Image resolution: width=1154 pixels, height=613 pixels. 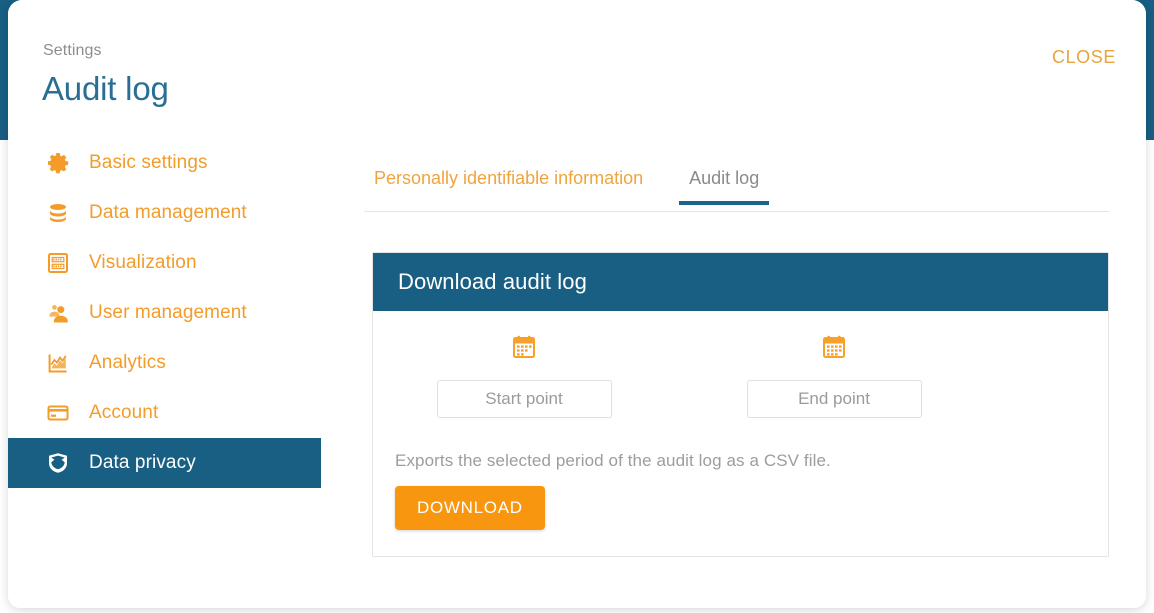 What do you see at coordinates (58, 413) in the screenshot?
I see `credit-card-icon` at bounding box center [58, 413].